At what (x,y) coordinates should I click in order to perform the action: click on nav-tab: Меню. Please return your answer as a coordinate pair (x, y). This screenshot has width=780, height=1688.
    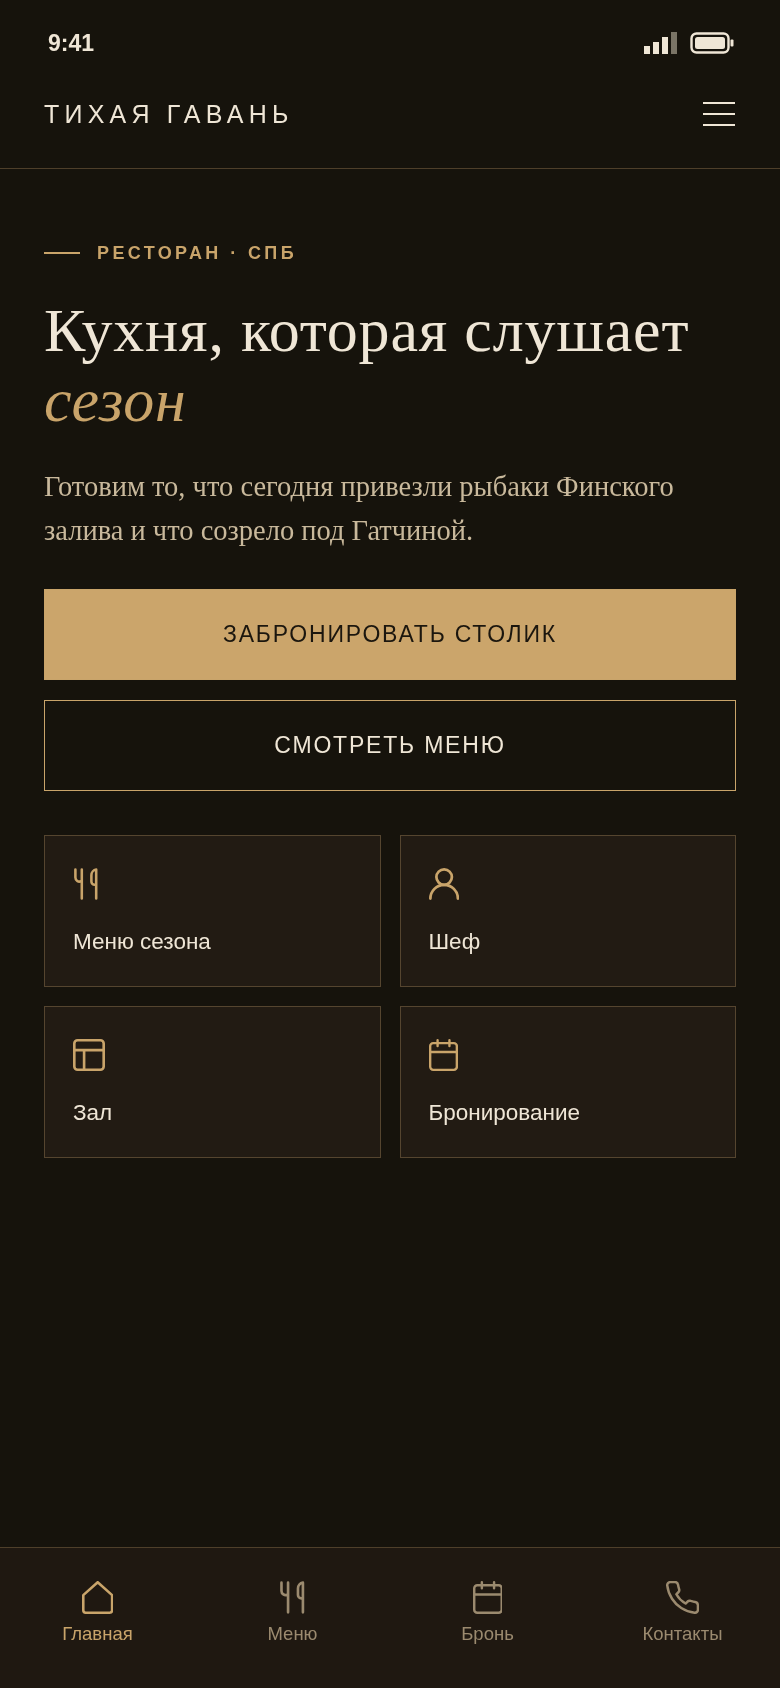
    Looking at the image, I should click on (292, 1613).